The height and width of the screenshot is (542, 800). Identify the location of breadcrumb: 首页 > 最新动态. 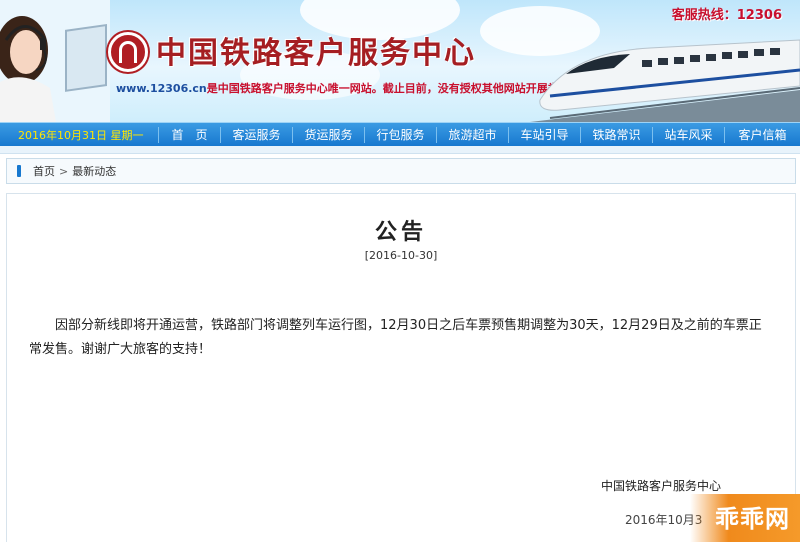
(401, 171).